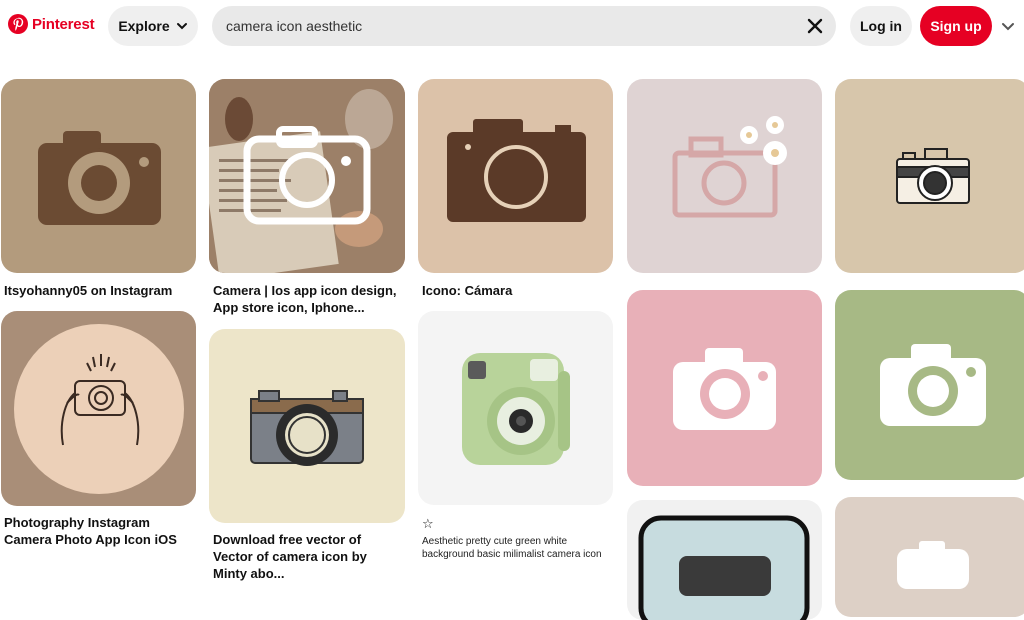 This screenshot has width=1024, height=620. I want to click on pin-caption: ☆, so click(517, 523).